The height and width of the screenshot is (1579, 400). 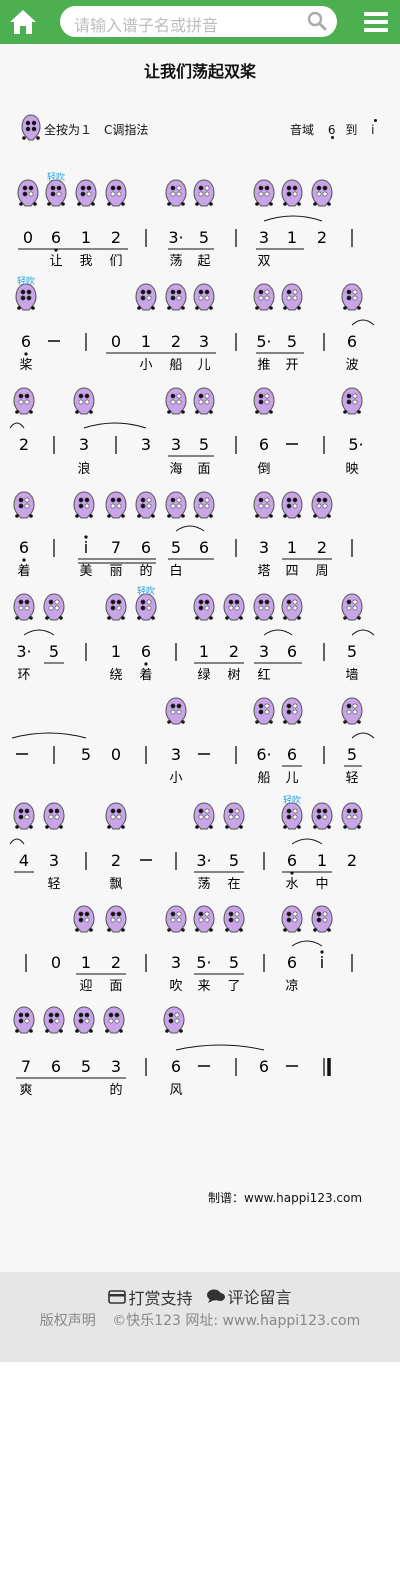 I want to click on reward-button: 打赏支持, so click(x=150, y=1297).